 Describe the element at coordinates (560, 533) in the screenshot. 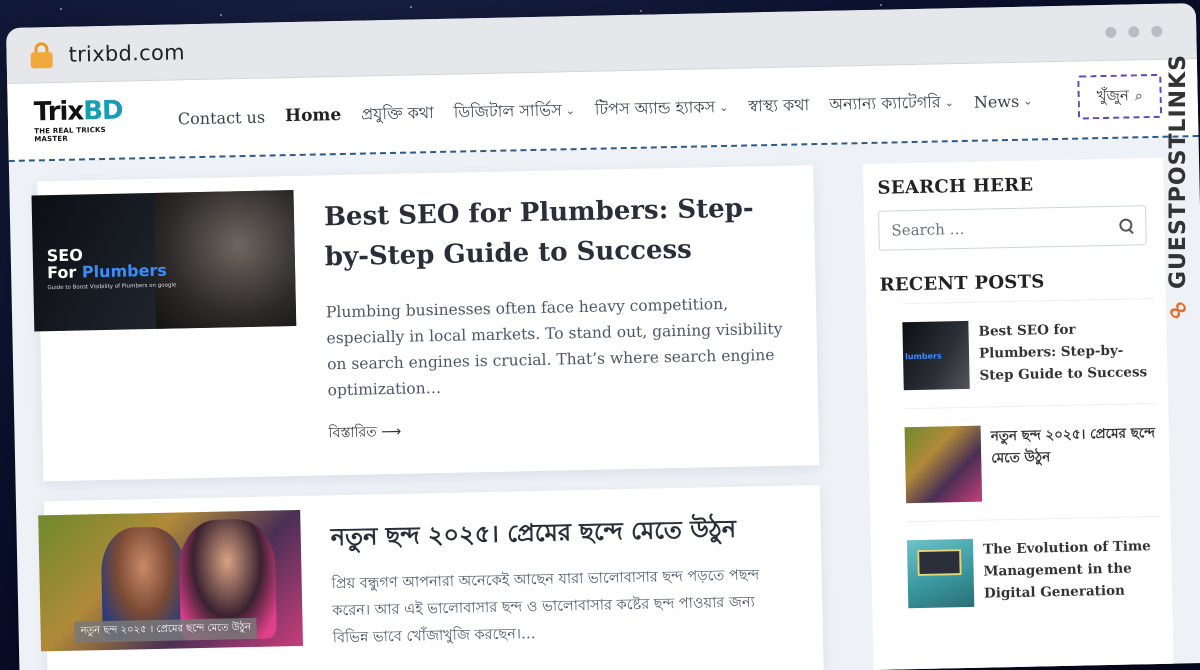

I see `post-title: নতুন ছন্দ ২০২৫। প্রেমের ছন্দে মেতে উঠুন` at that location.